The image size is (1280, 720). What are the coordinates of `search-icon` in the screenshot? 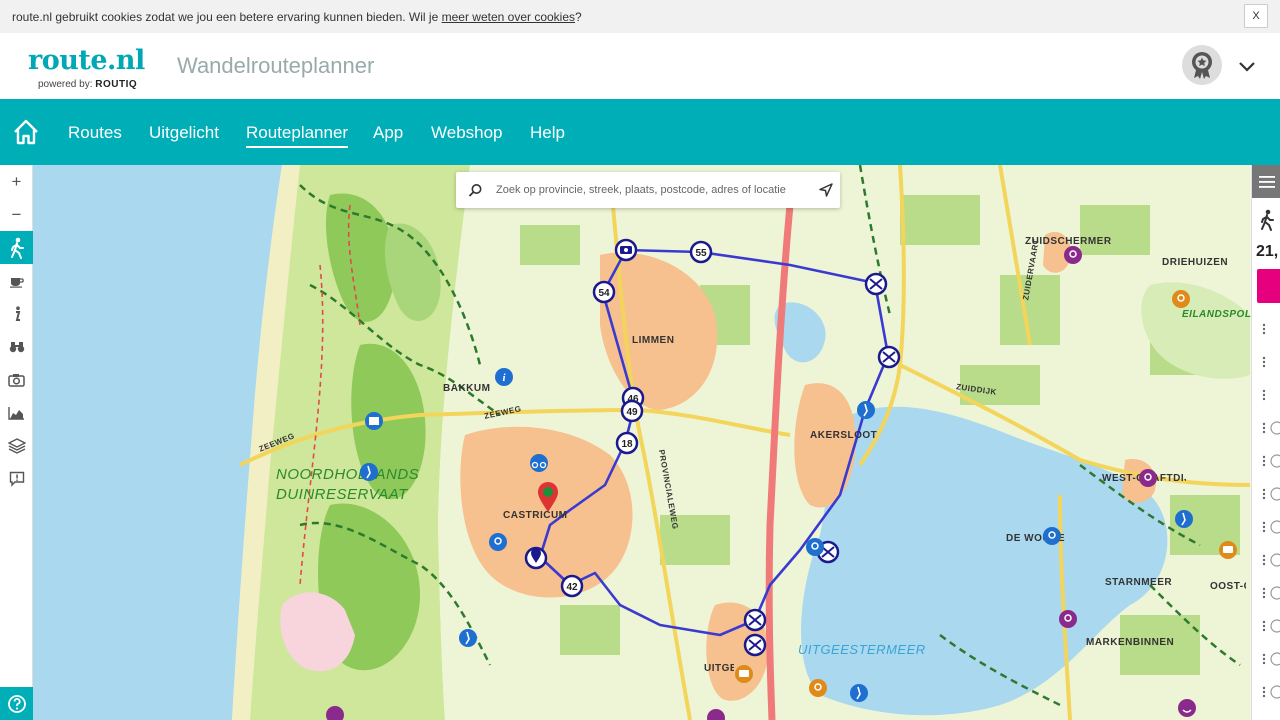 It's located at (475, 190).